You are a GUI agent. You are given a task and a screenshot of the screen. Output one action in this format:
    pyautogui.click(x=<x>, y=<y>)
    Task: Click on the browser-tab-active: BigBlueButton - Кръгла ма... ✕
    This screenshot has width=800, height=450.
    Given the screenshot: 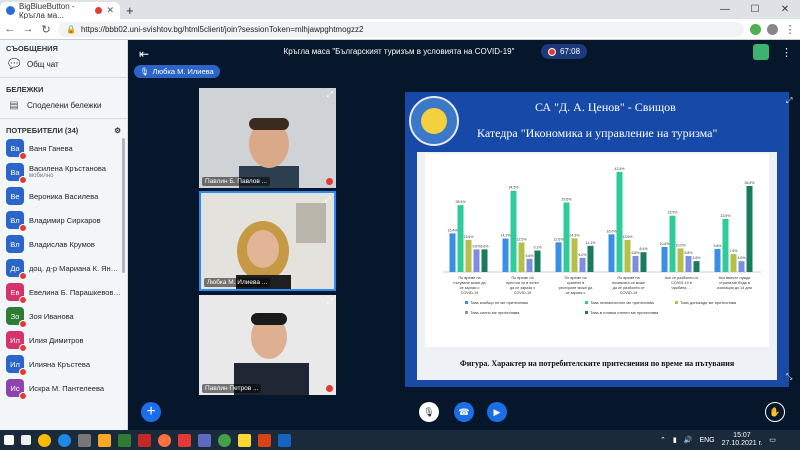 What is the action you would take?
    pyautogui.click(x=60, y=10)
    